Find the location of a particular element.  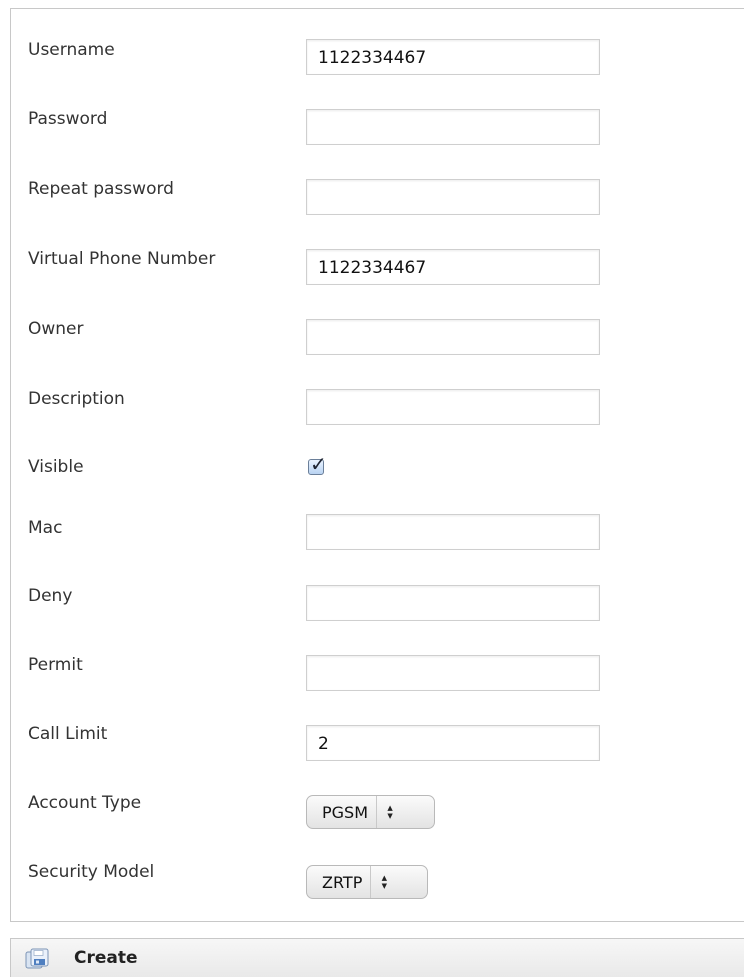

account-type-label: Account Type is located at coordinates (85, 803).